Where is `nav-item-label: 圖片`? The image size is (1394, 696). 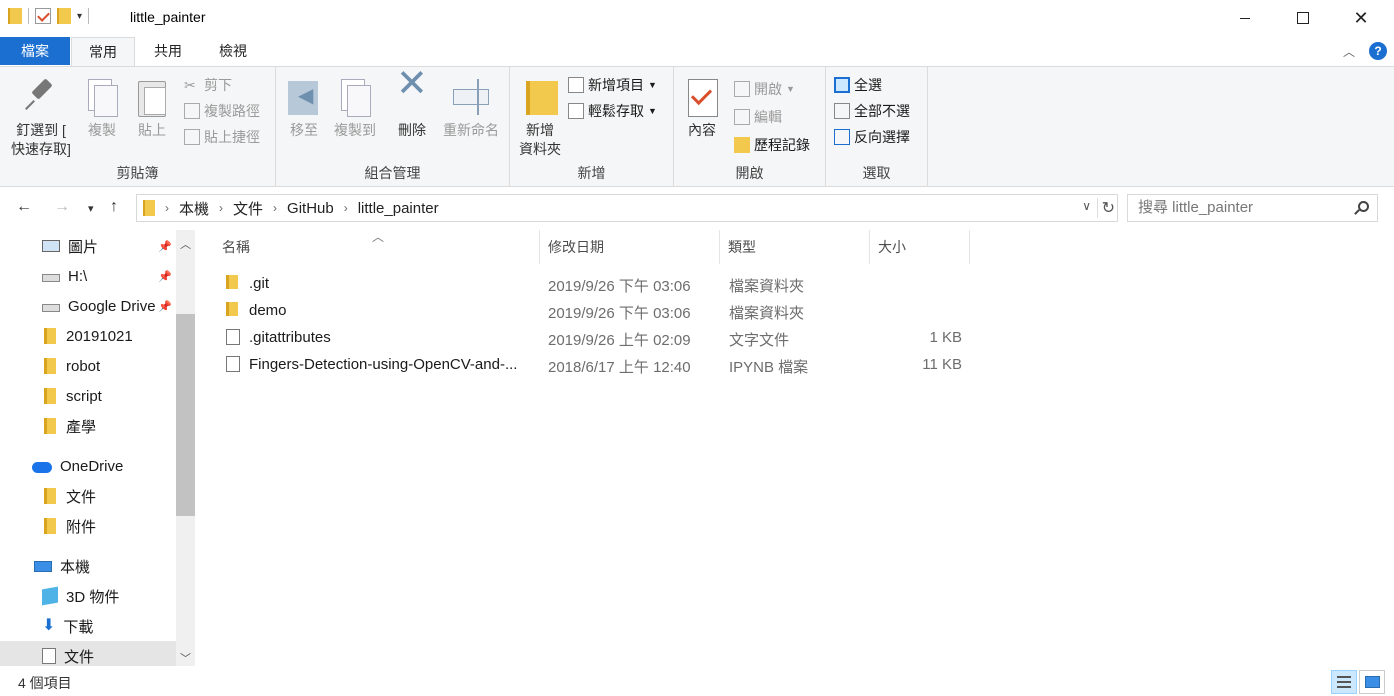
nav-item-label: 圖片 is located at coordinates (83, 247).